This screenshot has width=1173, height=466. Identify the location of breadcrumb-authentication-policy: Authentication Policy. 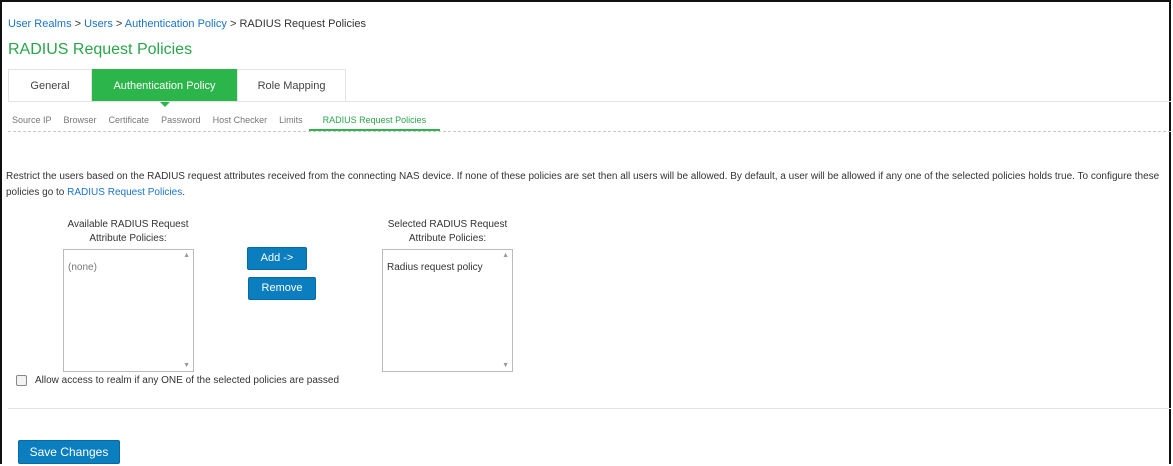
(176, 24).